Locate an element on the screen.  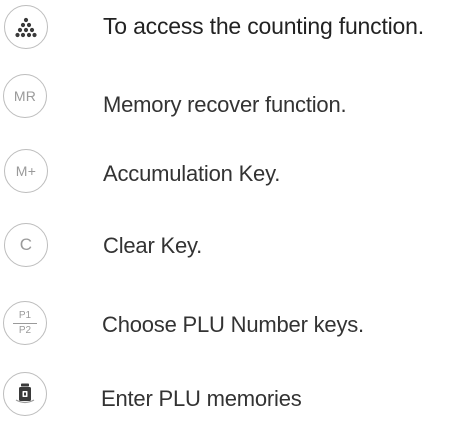
clear-description: Clear Key. is located at coordinates (153, 245).